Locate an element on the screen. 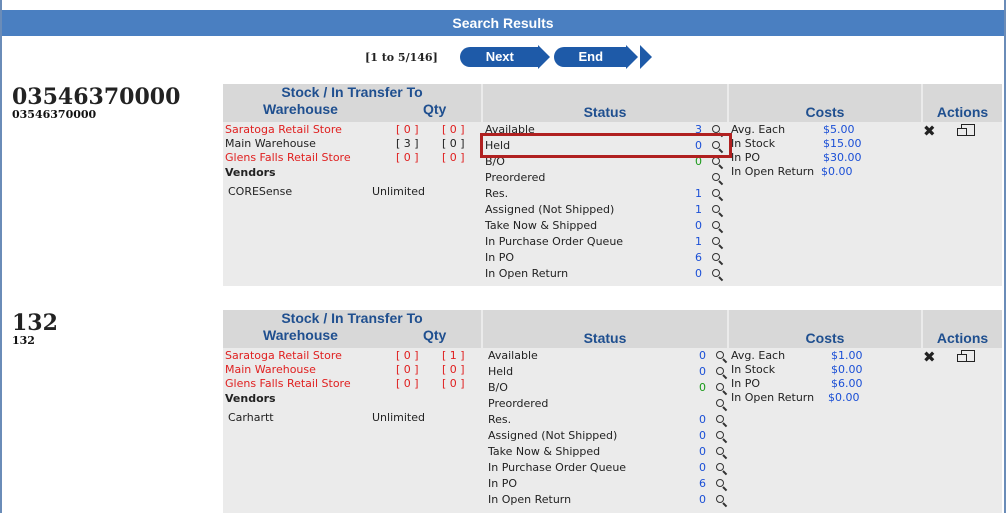 This screenshot has width=1008, height=513. held-highlight-box is located at coordinates (606, 145).